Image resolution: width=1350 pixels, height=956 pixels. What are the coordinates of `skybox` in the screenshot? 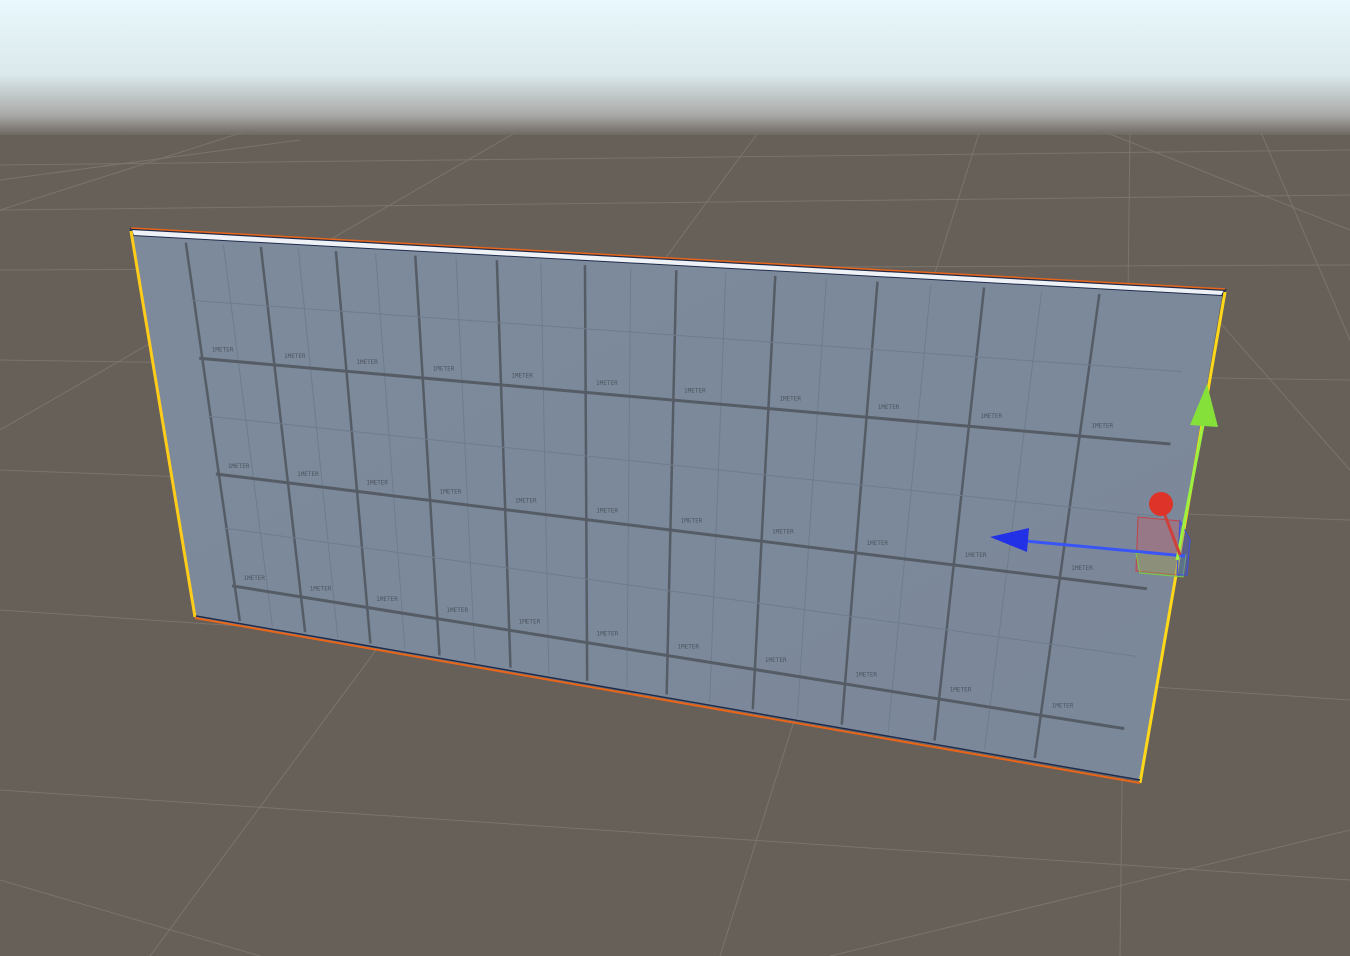 It's located at (675, 67).